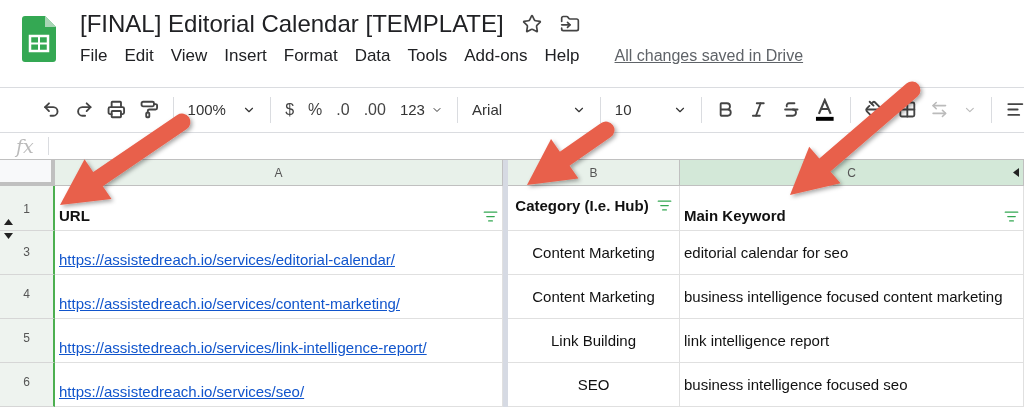 This screenshot has height=407, width=1024. What do you see at coordinates (939, 110) in the screenshot?
I see `merge-cells-icon` at bounding box center [939, 110].